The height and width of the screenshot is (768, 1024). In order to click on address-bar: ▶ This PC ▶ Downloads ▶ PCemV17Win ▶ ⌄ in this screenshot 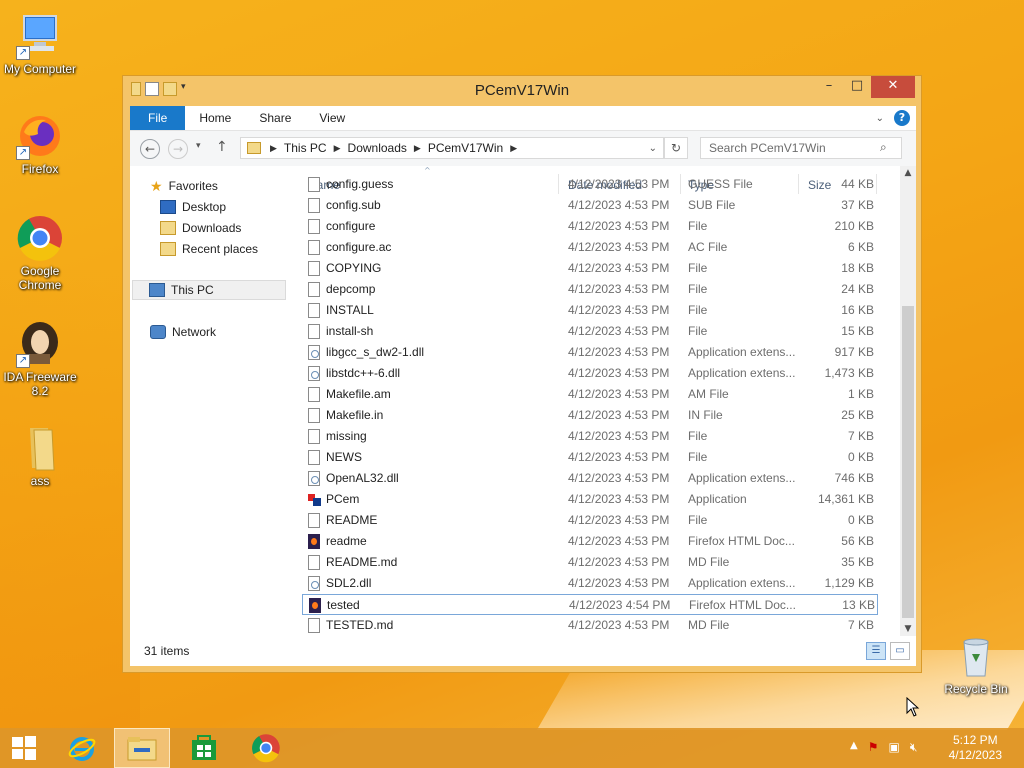, I will do `click(452, 148)`.